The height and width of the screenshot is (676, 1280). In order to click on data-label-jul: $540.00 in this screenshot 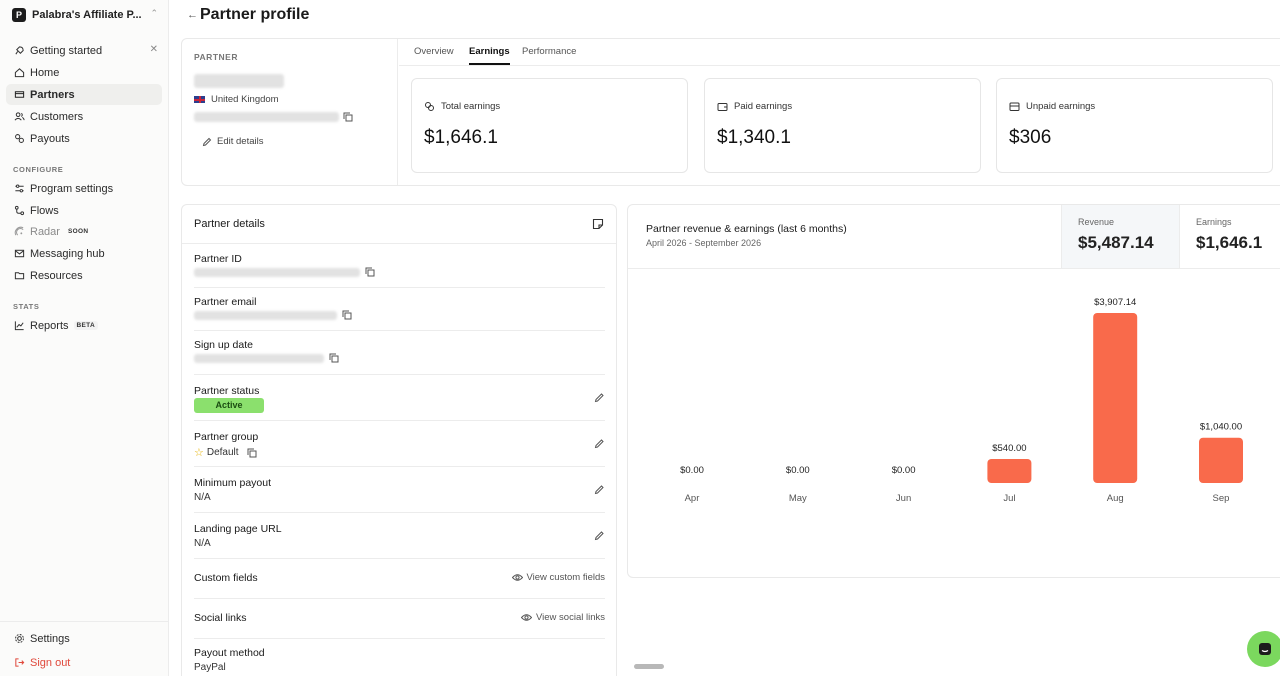, I will do `click(1009, 448)`.